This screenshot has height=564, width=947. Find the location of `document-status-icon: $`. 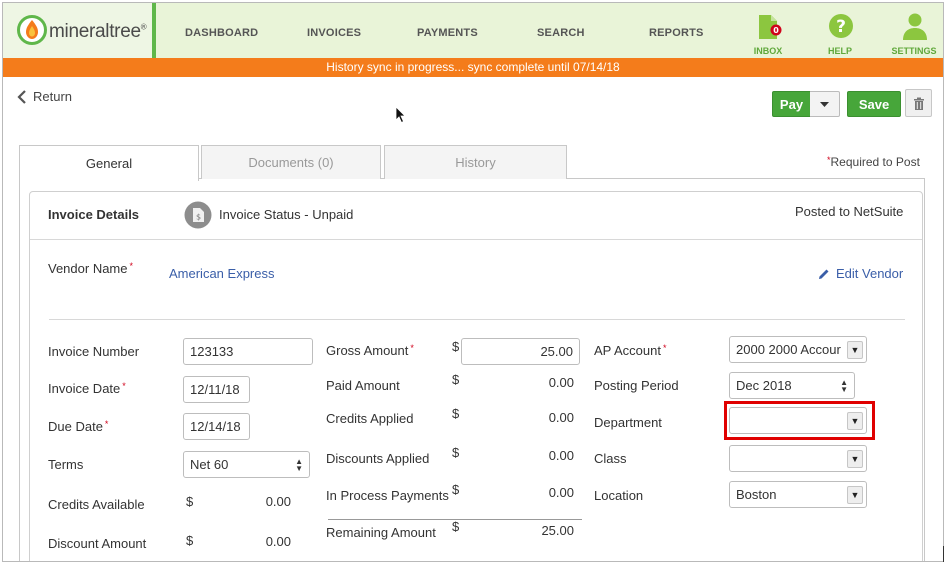

document-status-icon: $ is located at coordinates (198, 215).